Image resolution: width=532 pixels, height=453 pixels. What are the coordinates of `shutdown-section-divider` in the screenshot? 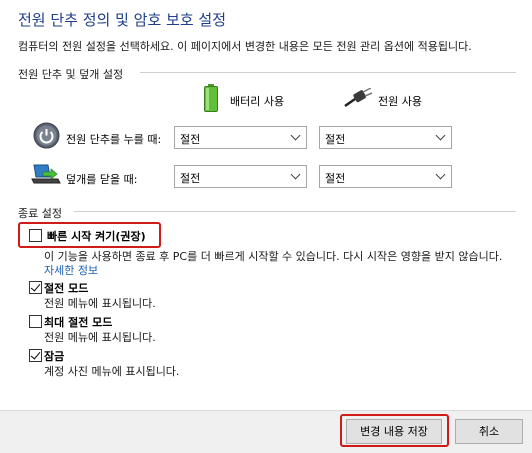 It's located at (295, 211).